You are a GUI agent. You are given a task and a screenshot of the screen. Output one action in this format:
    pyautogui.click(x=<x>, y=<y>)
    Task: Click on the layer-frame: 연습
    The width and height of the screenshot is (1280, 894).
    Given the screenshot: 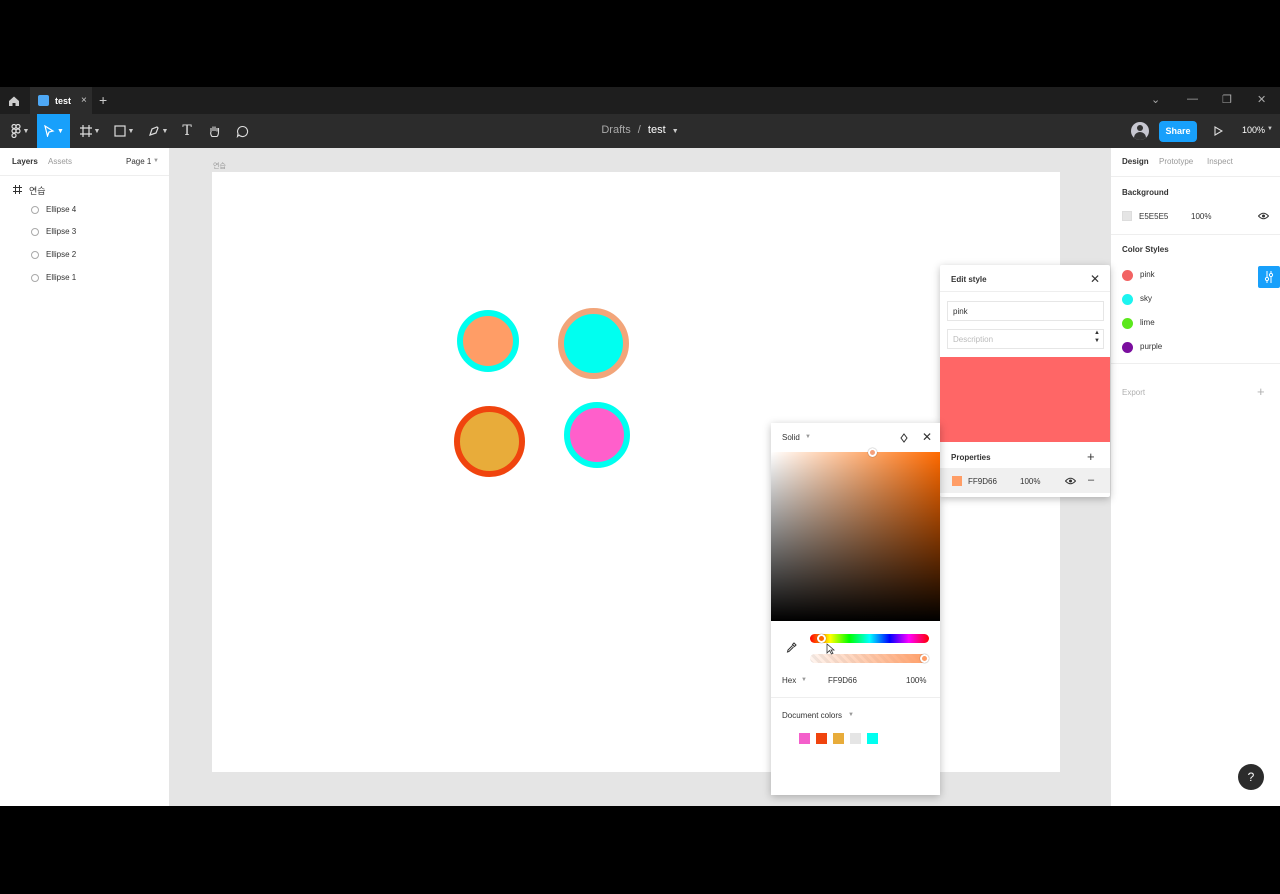 What is the action you would take?
    pyautogui.click(x=85, y=190)
    